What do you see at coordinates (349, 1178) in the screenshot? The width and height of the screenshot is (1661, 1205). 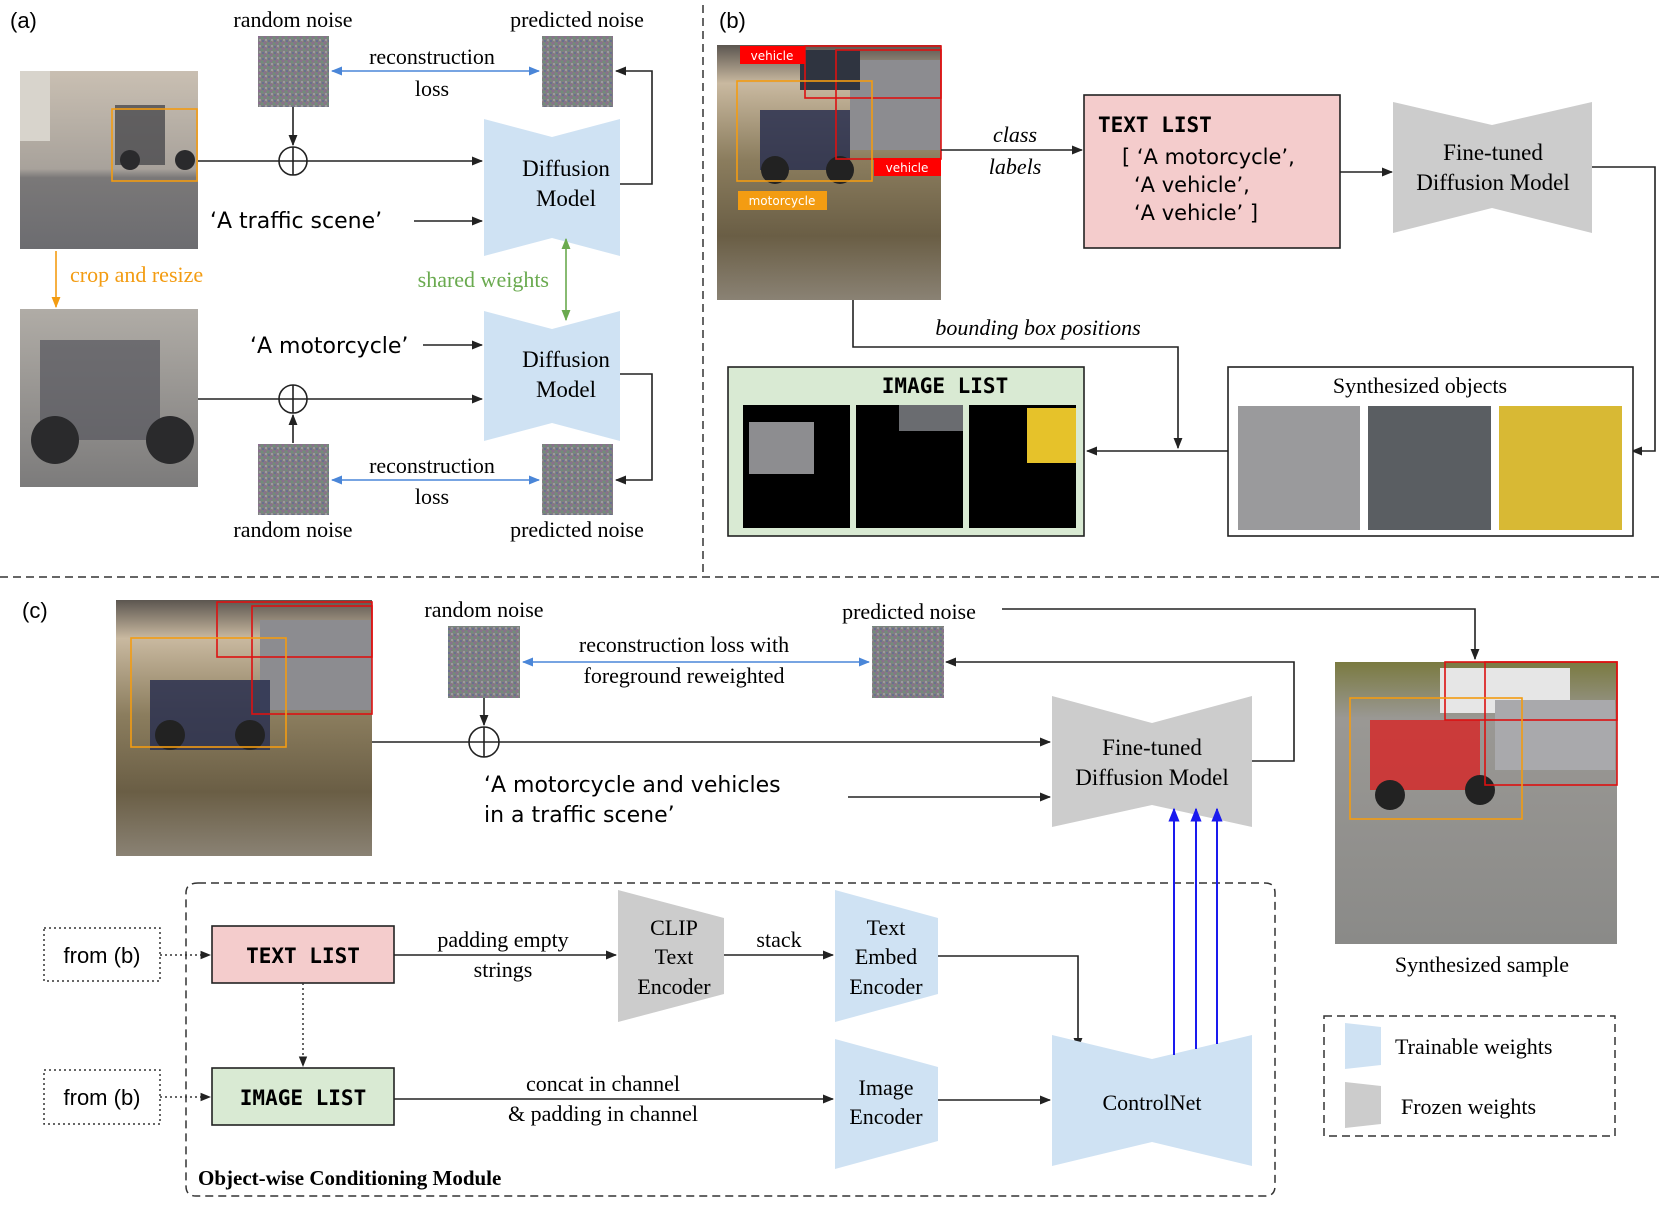 I see `module-title: Object-wise Conditioning Module` at bounding box center [349, 1178].